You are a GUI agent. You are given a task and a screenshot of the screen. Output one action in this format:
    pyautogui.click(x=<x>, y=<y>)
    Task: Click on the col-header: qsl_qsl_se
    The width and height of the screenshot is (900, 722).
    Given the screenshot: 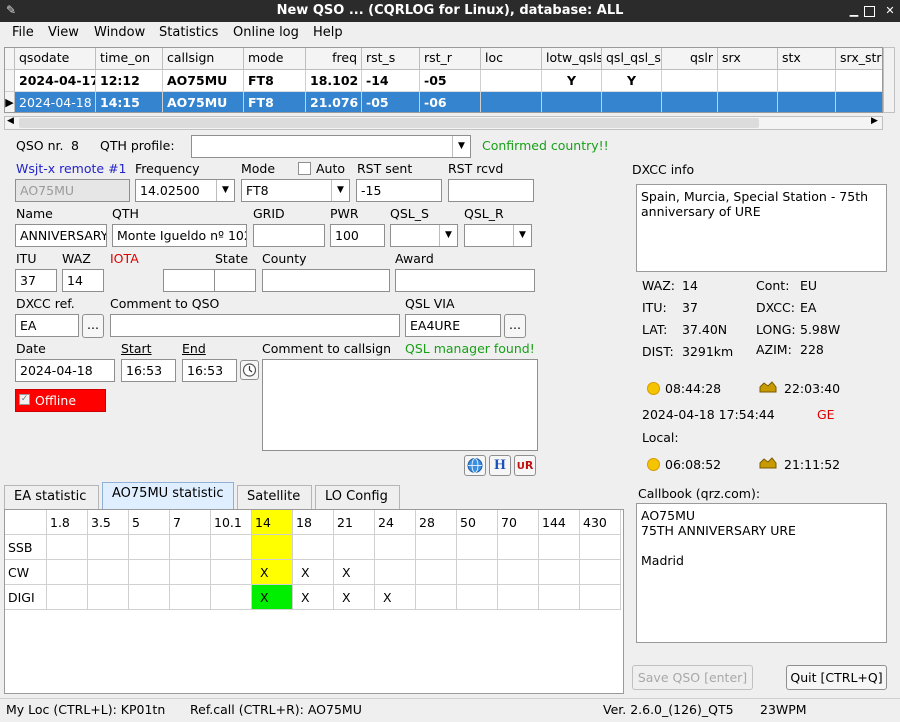 What is the action you would take?
    pyautogui.click(x=632, y=59)
    